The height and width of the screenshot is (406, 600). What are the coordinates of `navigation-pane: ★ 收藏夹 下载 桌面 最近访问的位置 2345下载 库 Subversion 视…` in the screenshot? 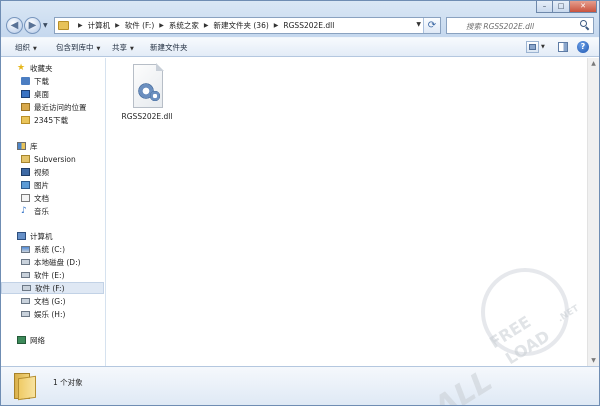 It's located at (53, 212).